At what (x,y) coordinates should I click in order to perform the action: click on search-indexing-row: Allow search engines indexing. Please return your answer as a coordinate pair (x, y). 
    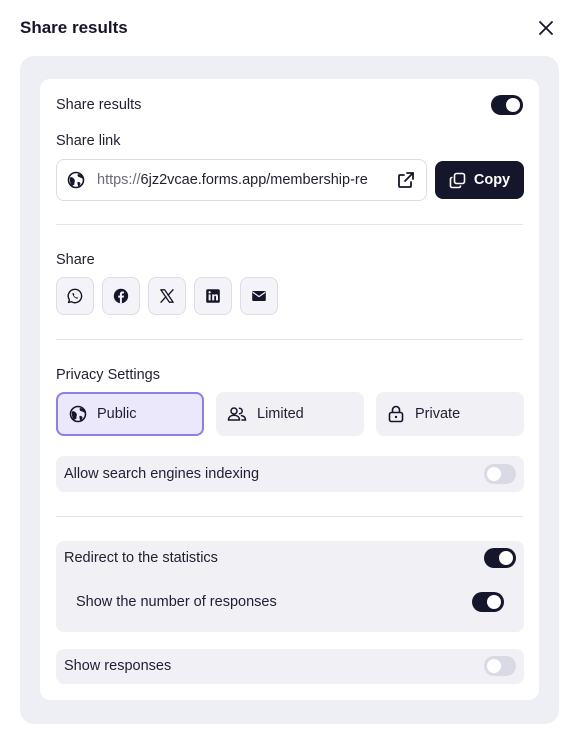
    Looking at the image, I should click on (290, 474).